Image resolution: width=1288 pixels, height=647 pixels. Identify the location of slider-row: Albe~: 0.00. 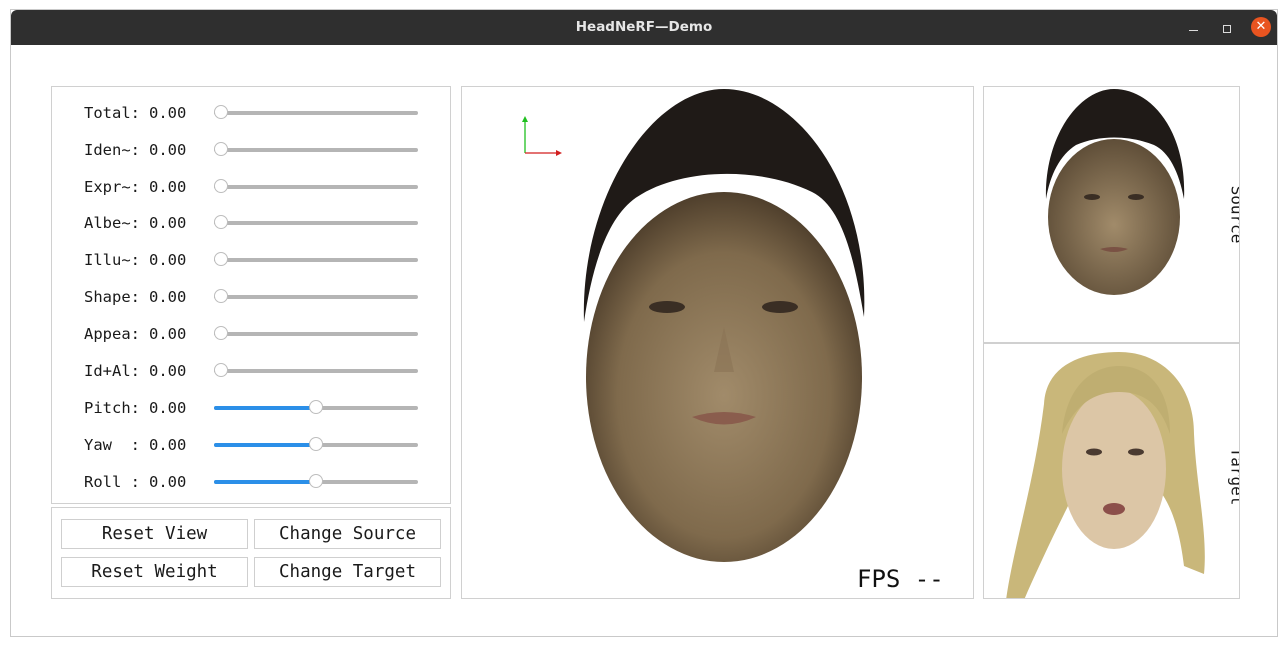
(251, 223).